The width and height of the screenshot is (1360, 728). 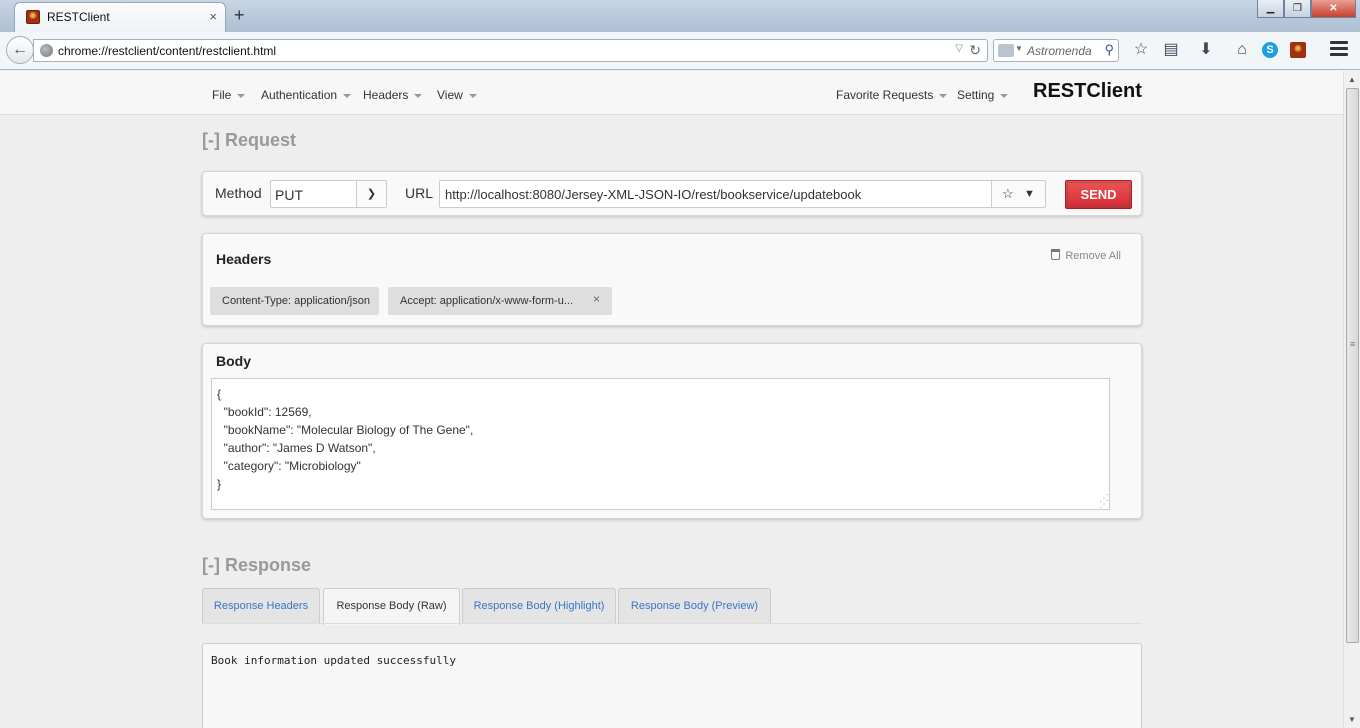 What do you see at coordinates (1109, 50) in the screenshot?
I see `search-go-icon: ⚲` at bounding box center [1109, 50].